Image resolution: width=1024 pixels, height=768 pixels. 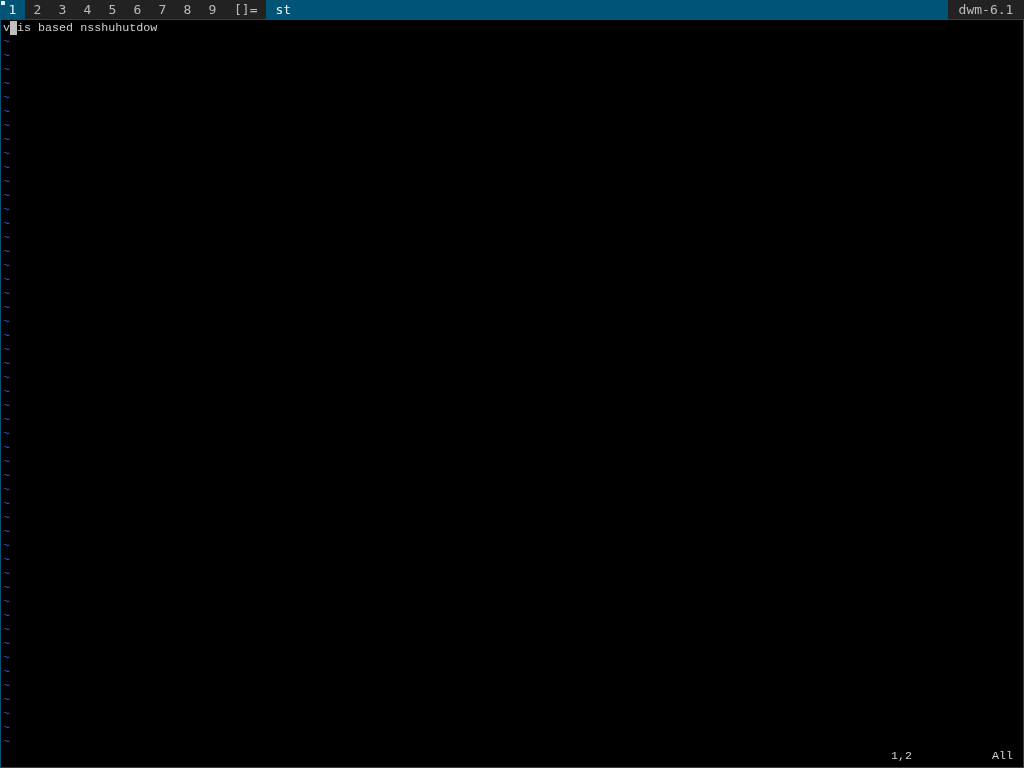 I want to click on scroll-position: All, so click(x=1002, y=756).